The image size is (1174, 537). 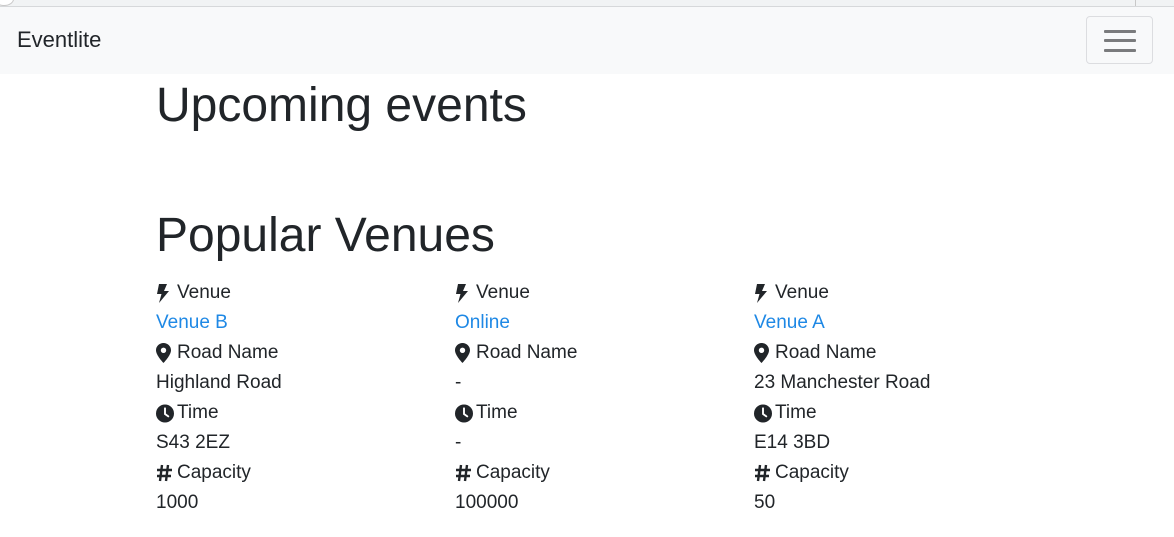 I want to click on navbar-toggler-button, so click(x=1119, y=40).